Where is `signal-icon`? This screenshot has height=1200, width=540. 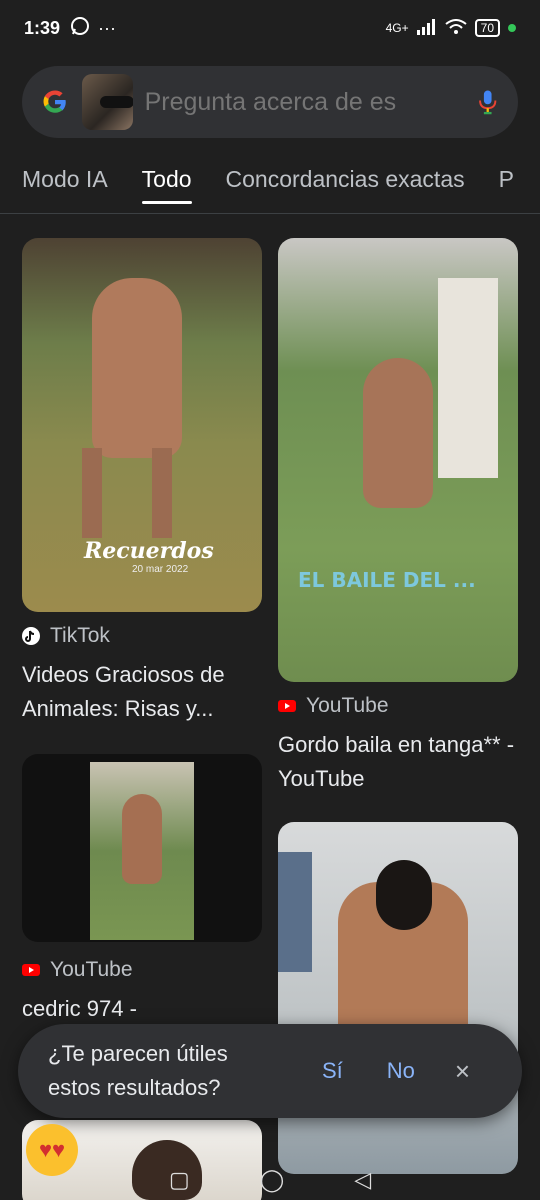
signal-icon is located at coordinates (426, 28).